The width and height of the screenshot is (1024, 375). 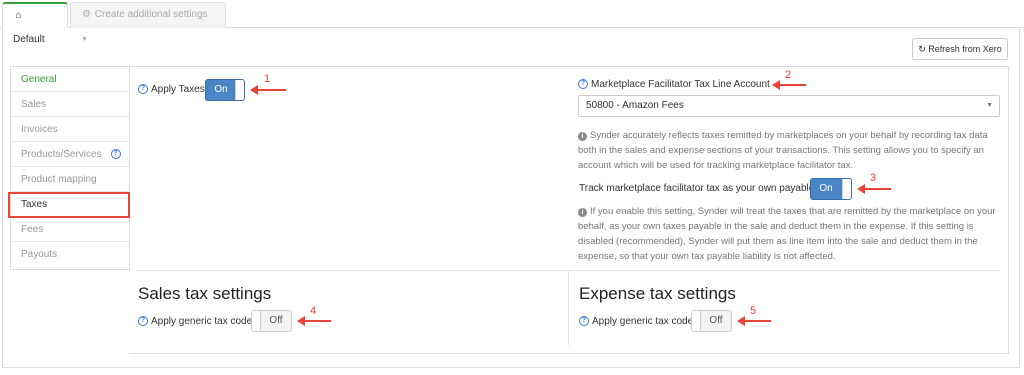 What do you see at coordinates (753, 311) in the screenshot?
I see `annotation-number: 5` at bounding box center [753, 311].